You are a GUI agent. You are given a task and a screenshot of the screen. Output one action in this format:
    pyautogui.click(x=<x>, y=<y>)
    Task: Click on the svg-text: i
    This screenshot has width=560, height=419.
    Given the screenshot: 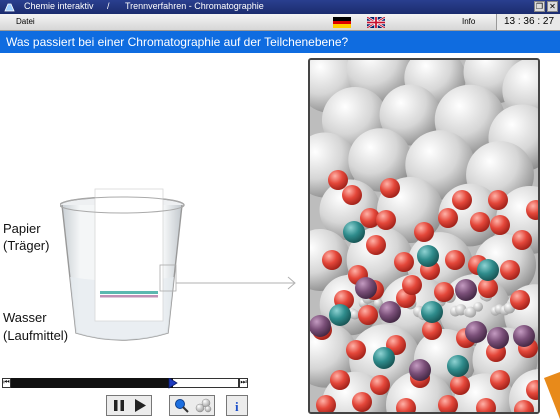 What is the action you would take?
    pyautogui.click(x=237, y=406)
    